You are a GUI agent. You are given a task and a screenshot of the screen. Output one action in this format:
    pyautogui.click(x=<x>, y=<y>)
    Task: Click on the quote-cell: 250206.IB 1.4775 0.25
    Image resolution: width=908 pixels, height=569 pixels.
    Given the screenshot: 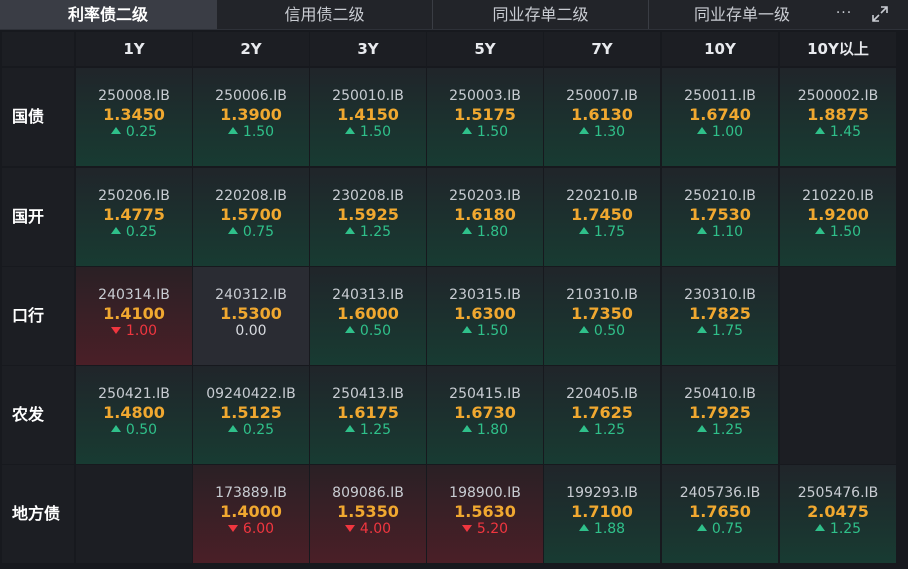 What is the action you would take?
    pyautogui.click(x=134, y=217)
    